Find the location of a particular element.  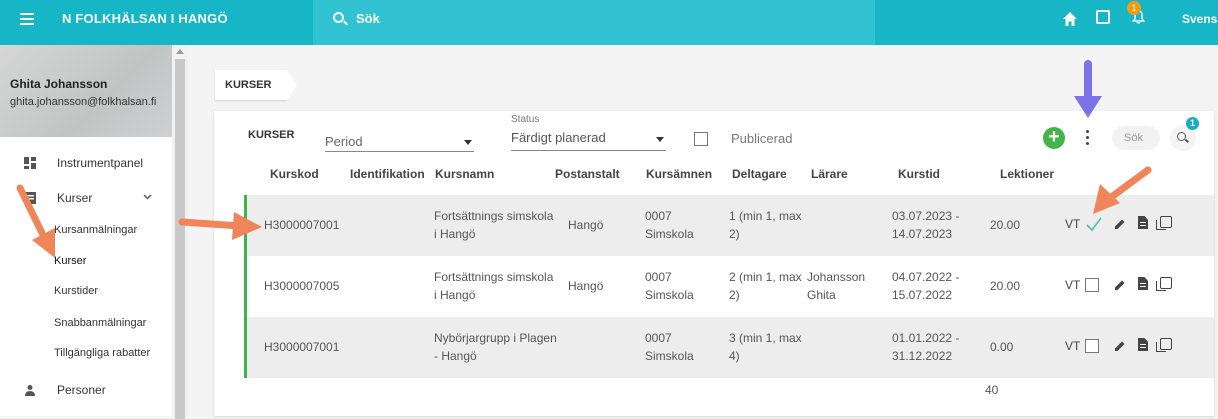

home-icon is located at coordinates (1070, 19).